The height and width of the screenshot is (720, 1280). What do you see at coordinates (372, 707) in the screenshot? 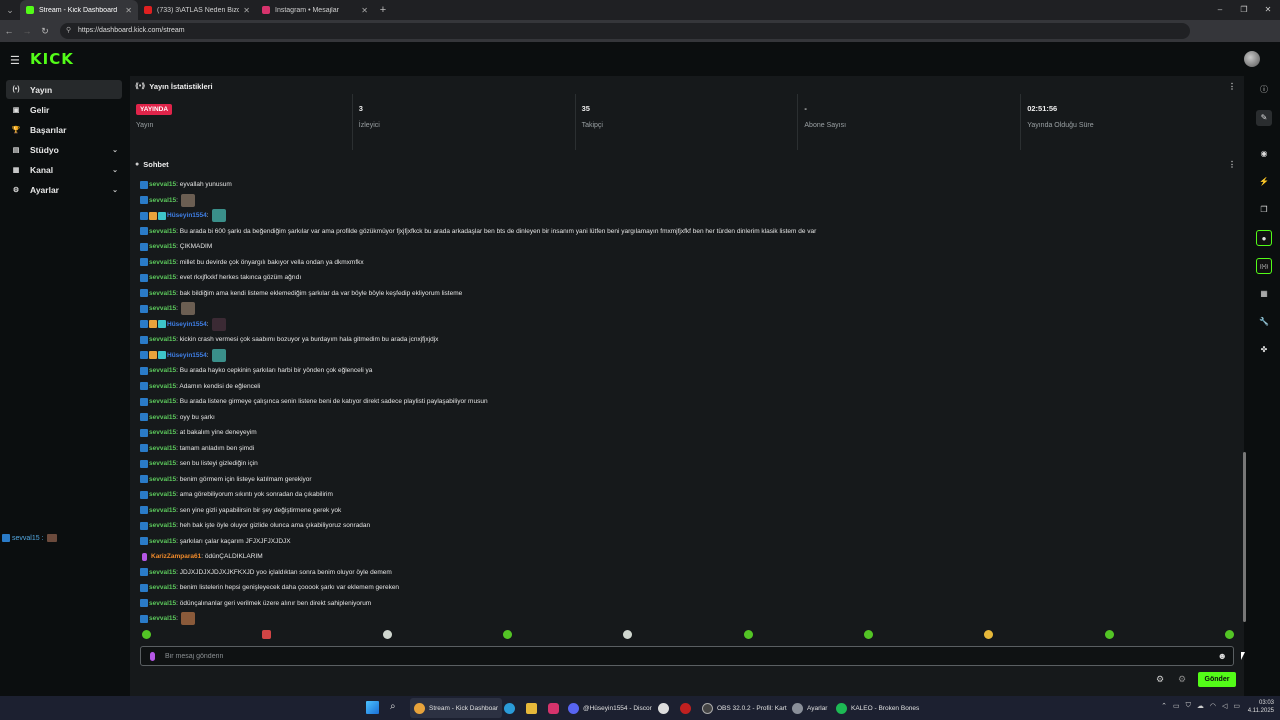
I see `windows-start-icon` at bounding box center [372, 707].